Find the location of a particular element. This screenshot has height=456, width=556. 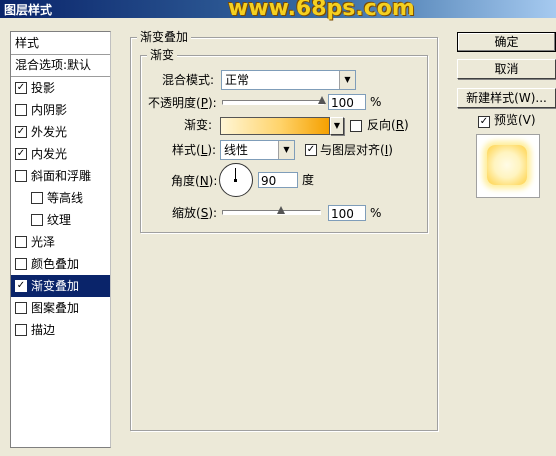

sidebar-item: 光泽 is located at coordinates (60, 242).